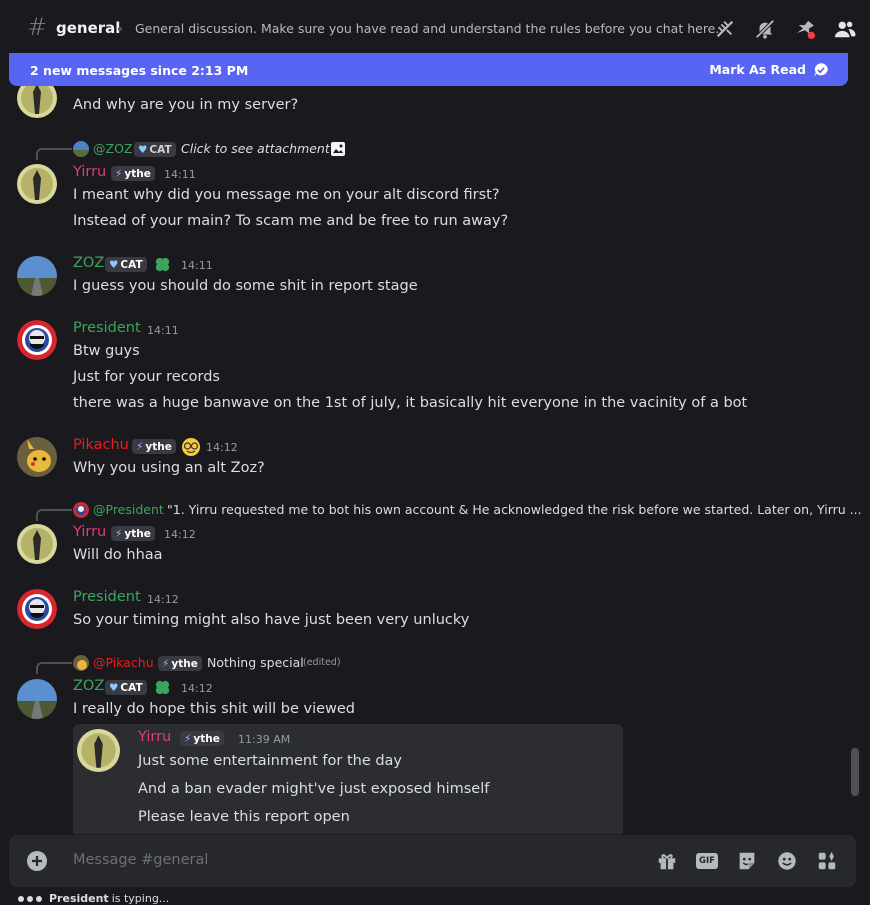  Describe the element at coordinates (805, 29) in the screenshot. I see `pin-icon` at that location.